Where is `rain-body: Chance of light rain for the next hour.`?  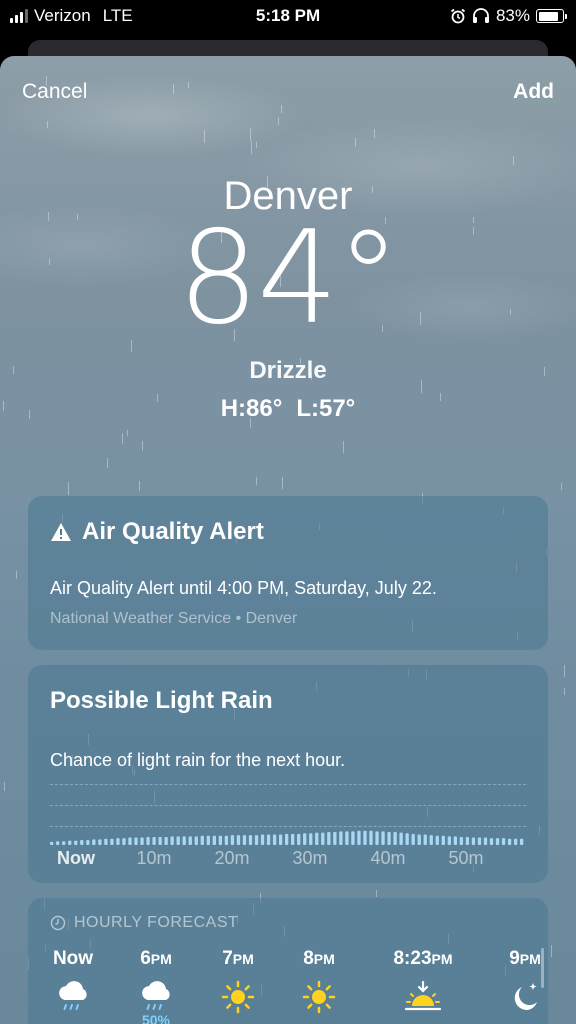
rain-body: Chance of light rain for the next hour. is located at coordinates (198, 760).